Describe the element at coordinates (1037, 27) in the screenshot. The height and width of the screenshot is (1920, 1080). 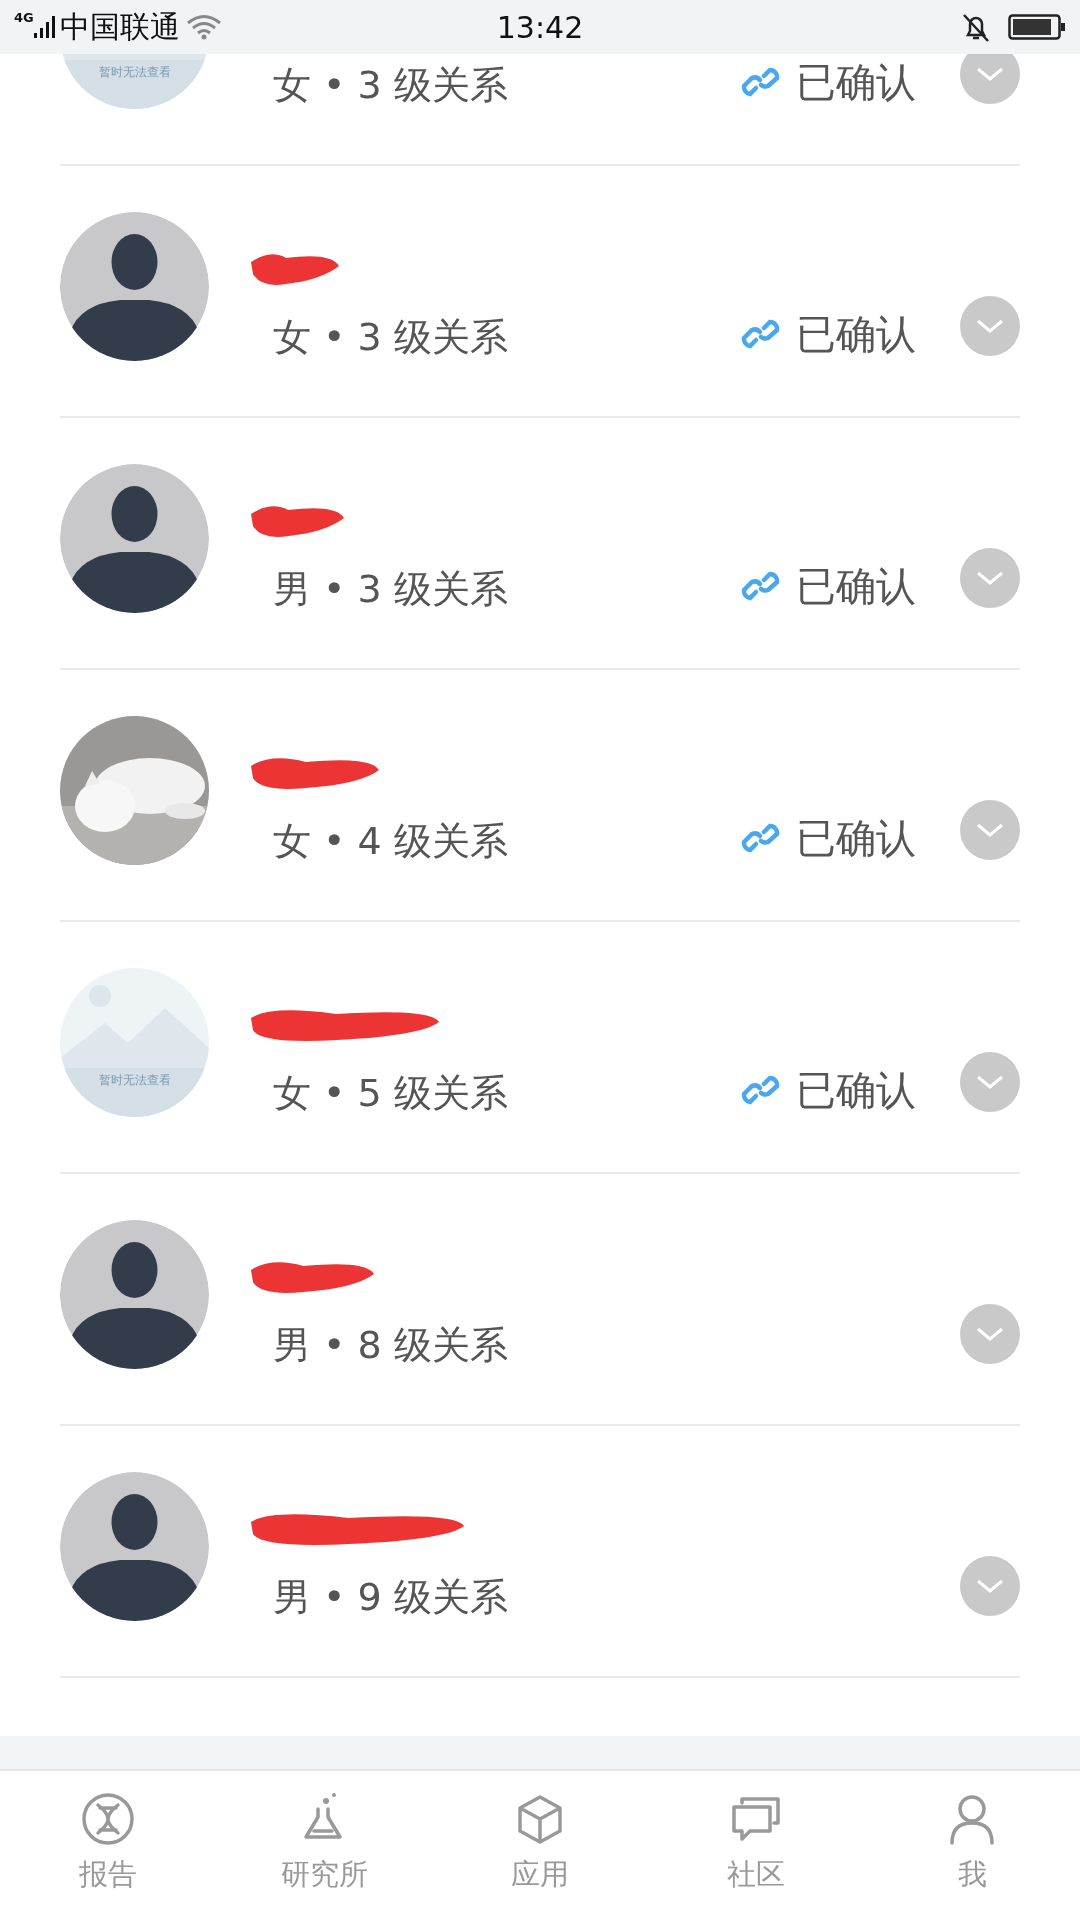
I see `battery-icon` at that location.